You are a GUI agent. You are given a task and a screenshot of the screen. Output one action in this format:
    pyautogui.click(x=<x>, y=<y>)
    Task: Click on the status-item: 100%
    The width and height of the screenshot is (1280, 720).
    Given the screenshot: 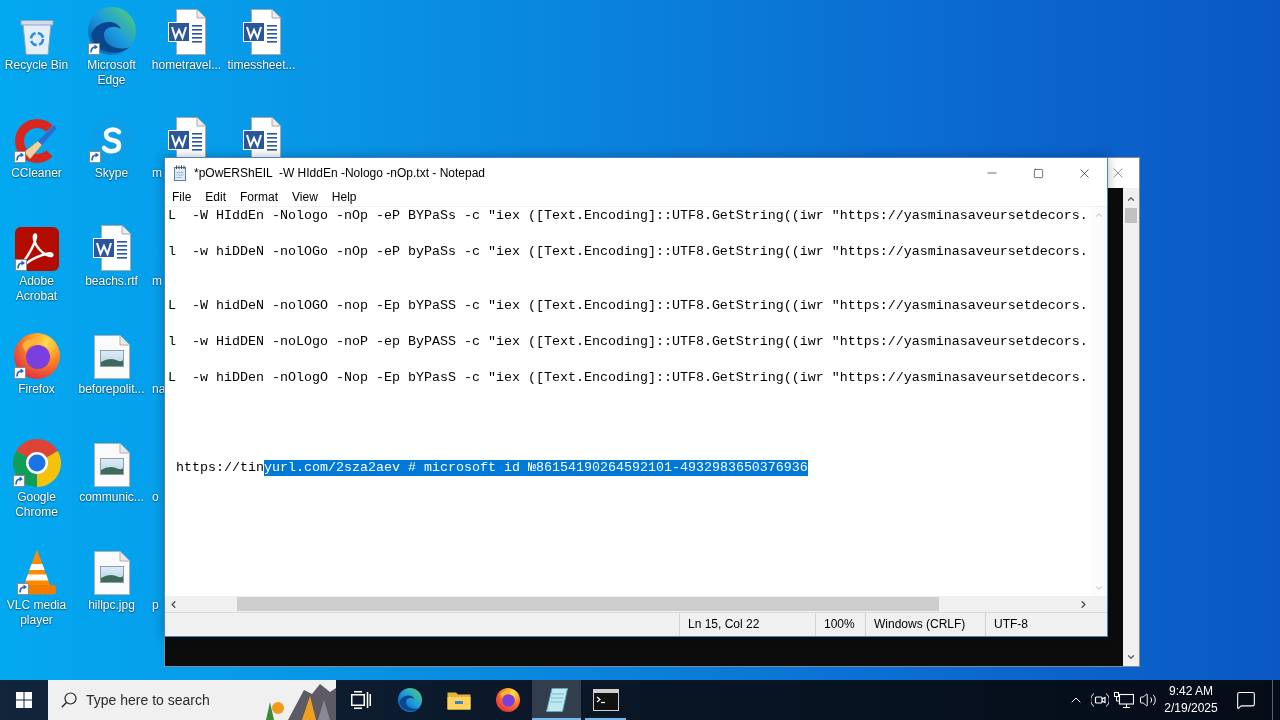 What is the action you would take?
    pyautogui.click(x=840, y=624)
    